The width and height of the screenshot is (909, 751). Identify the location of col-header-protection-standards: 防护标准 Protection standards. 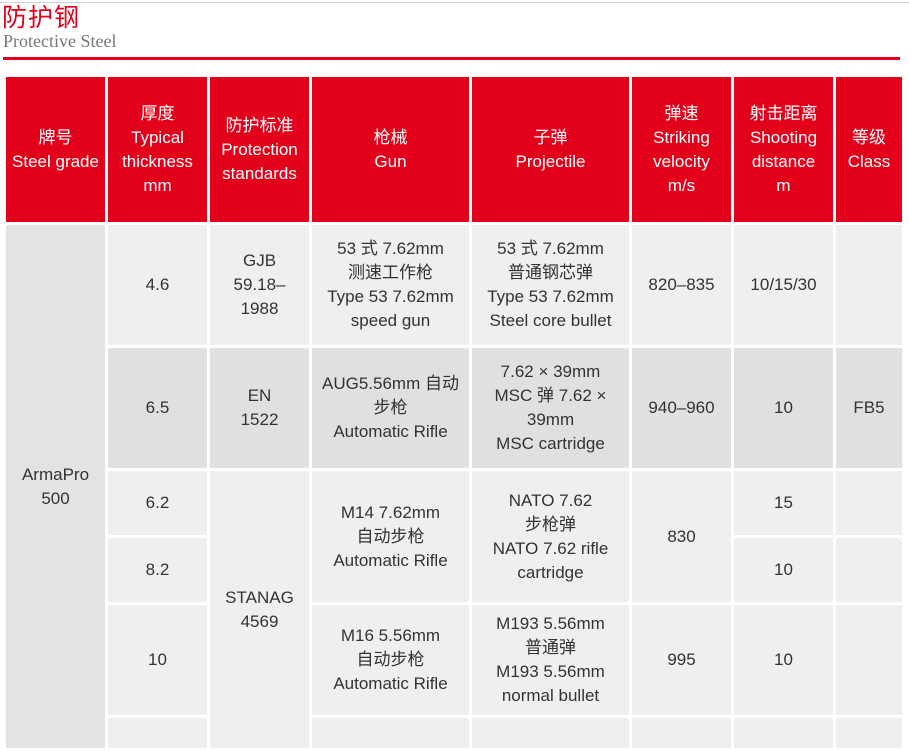
(259, 149).